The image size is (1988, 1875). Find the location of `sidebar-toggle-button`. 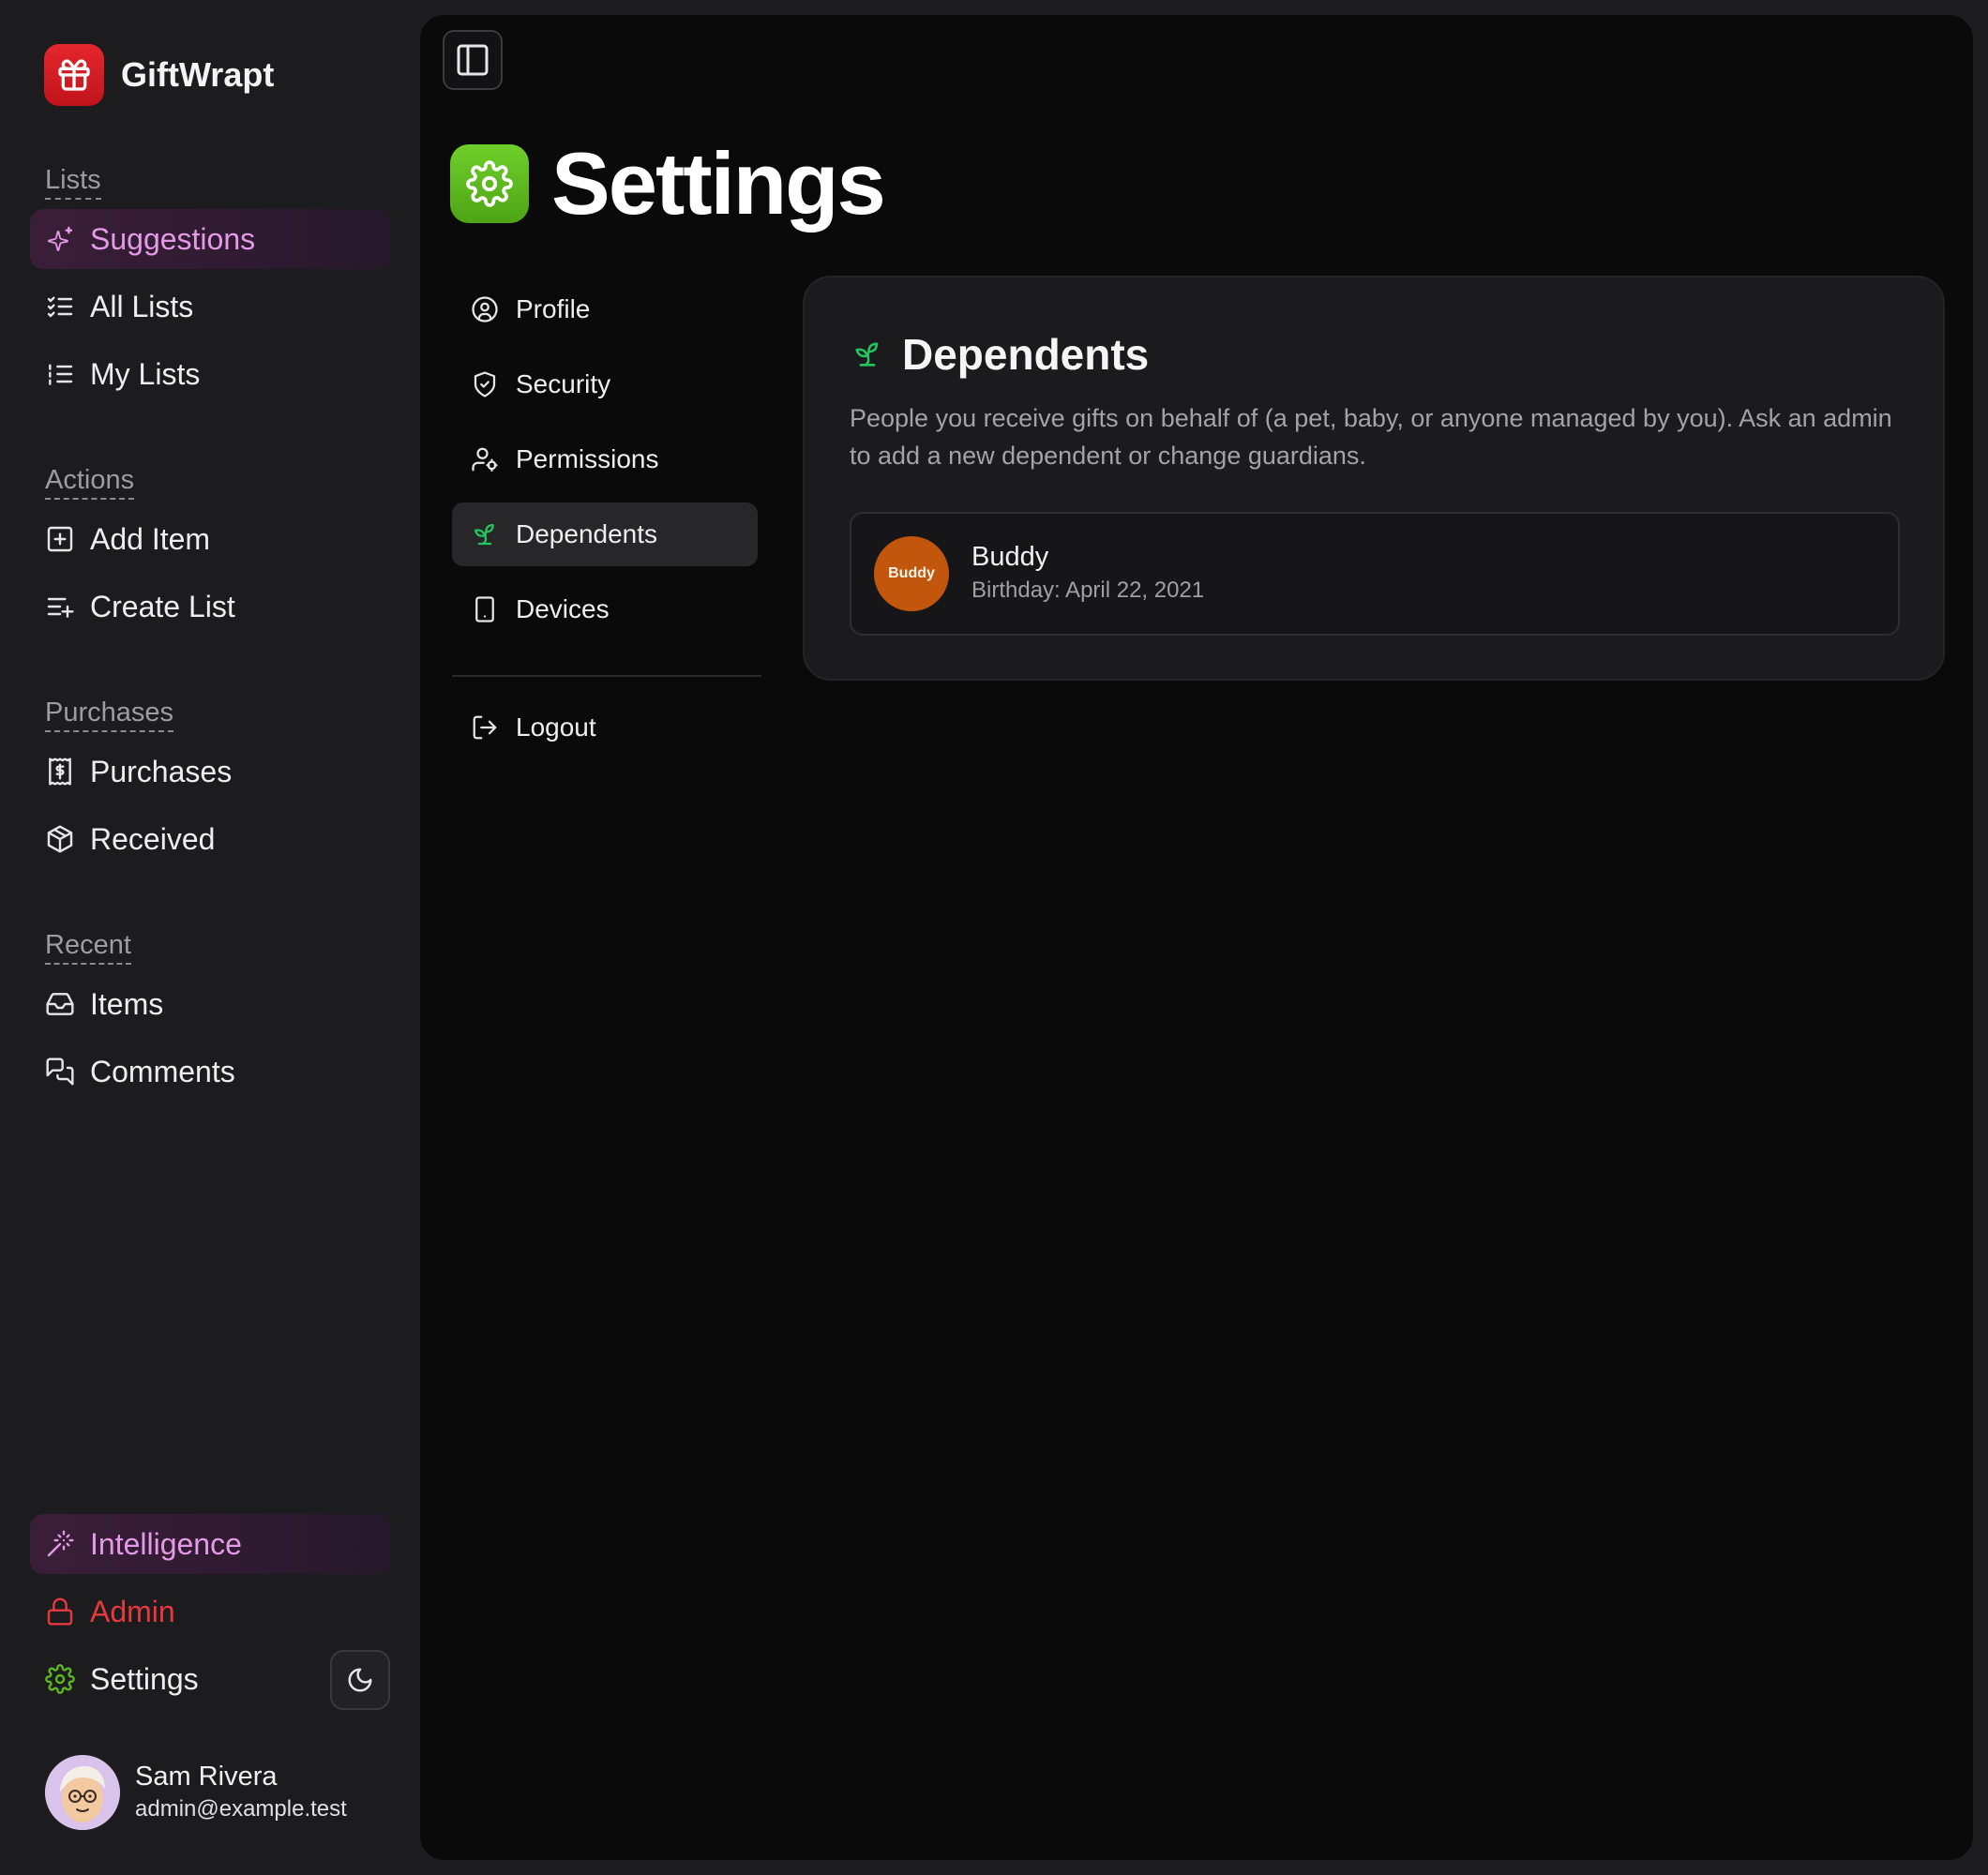

sidebar-toggle-button is located at coordinates (473, 60).